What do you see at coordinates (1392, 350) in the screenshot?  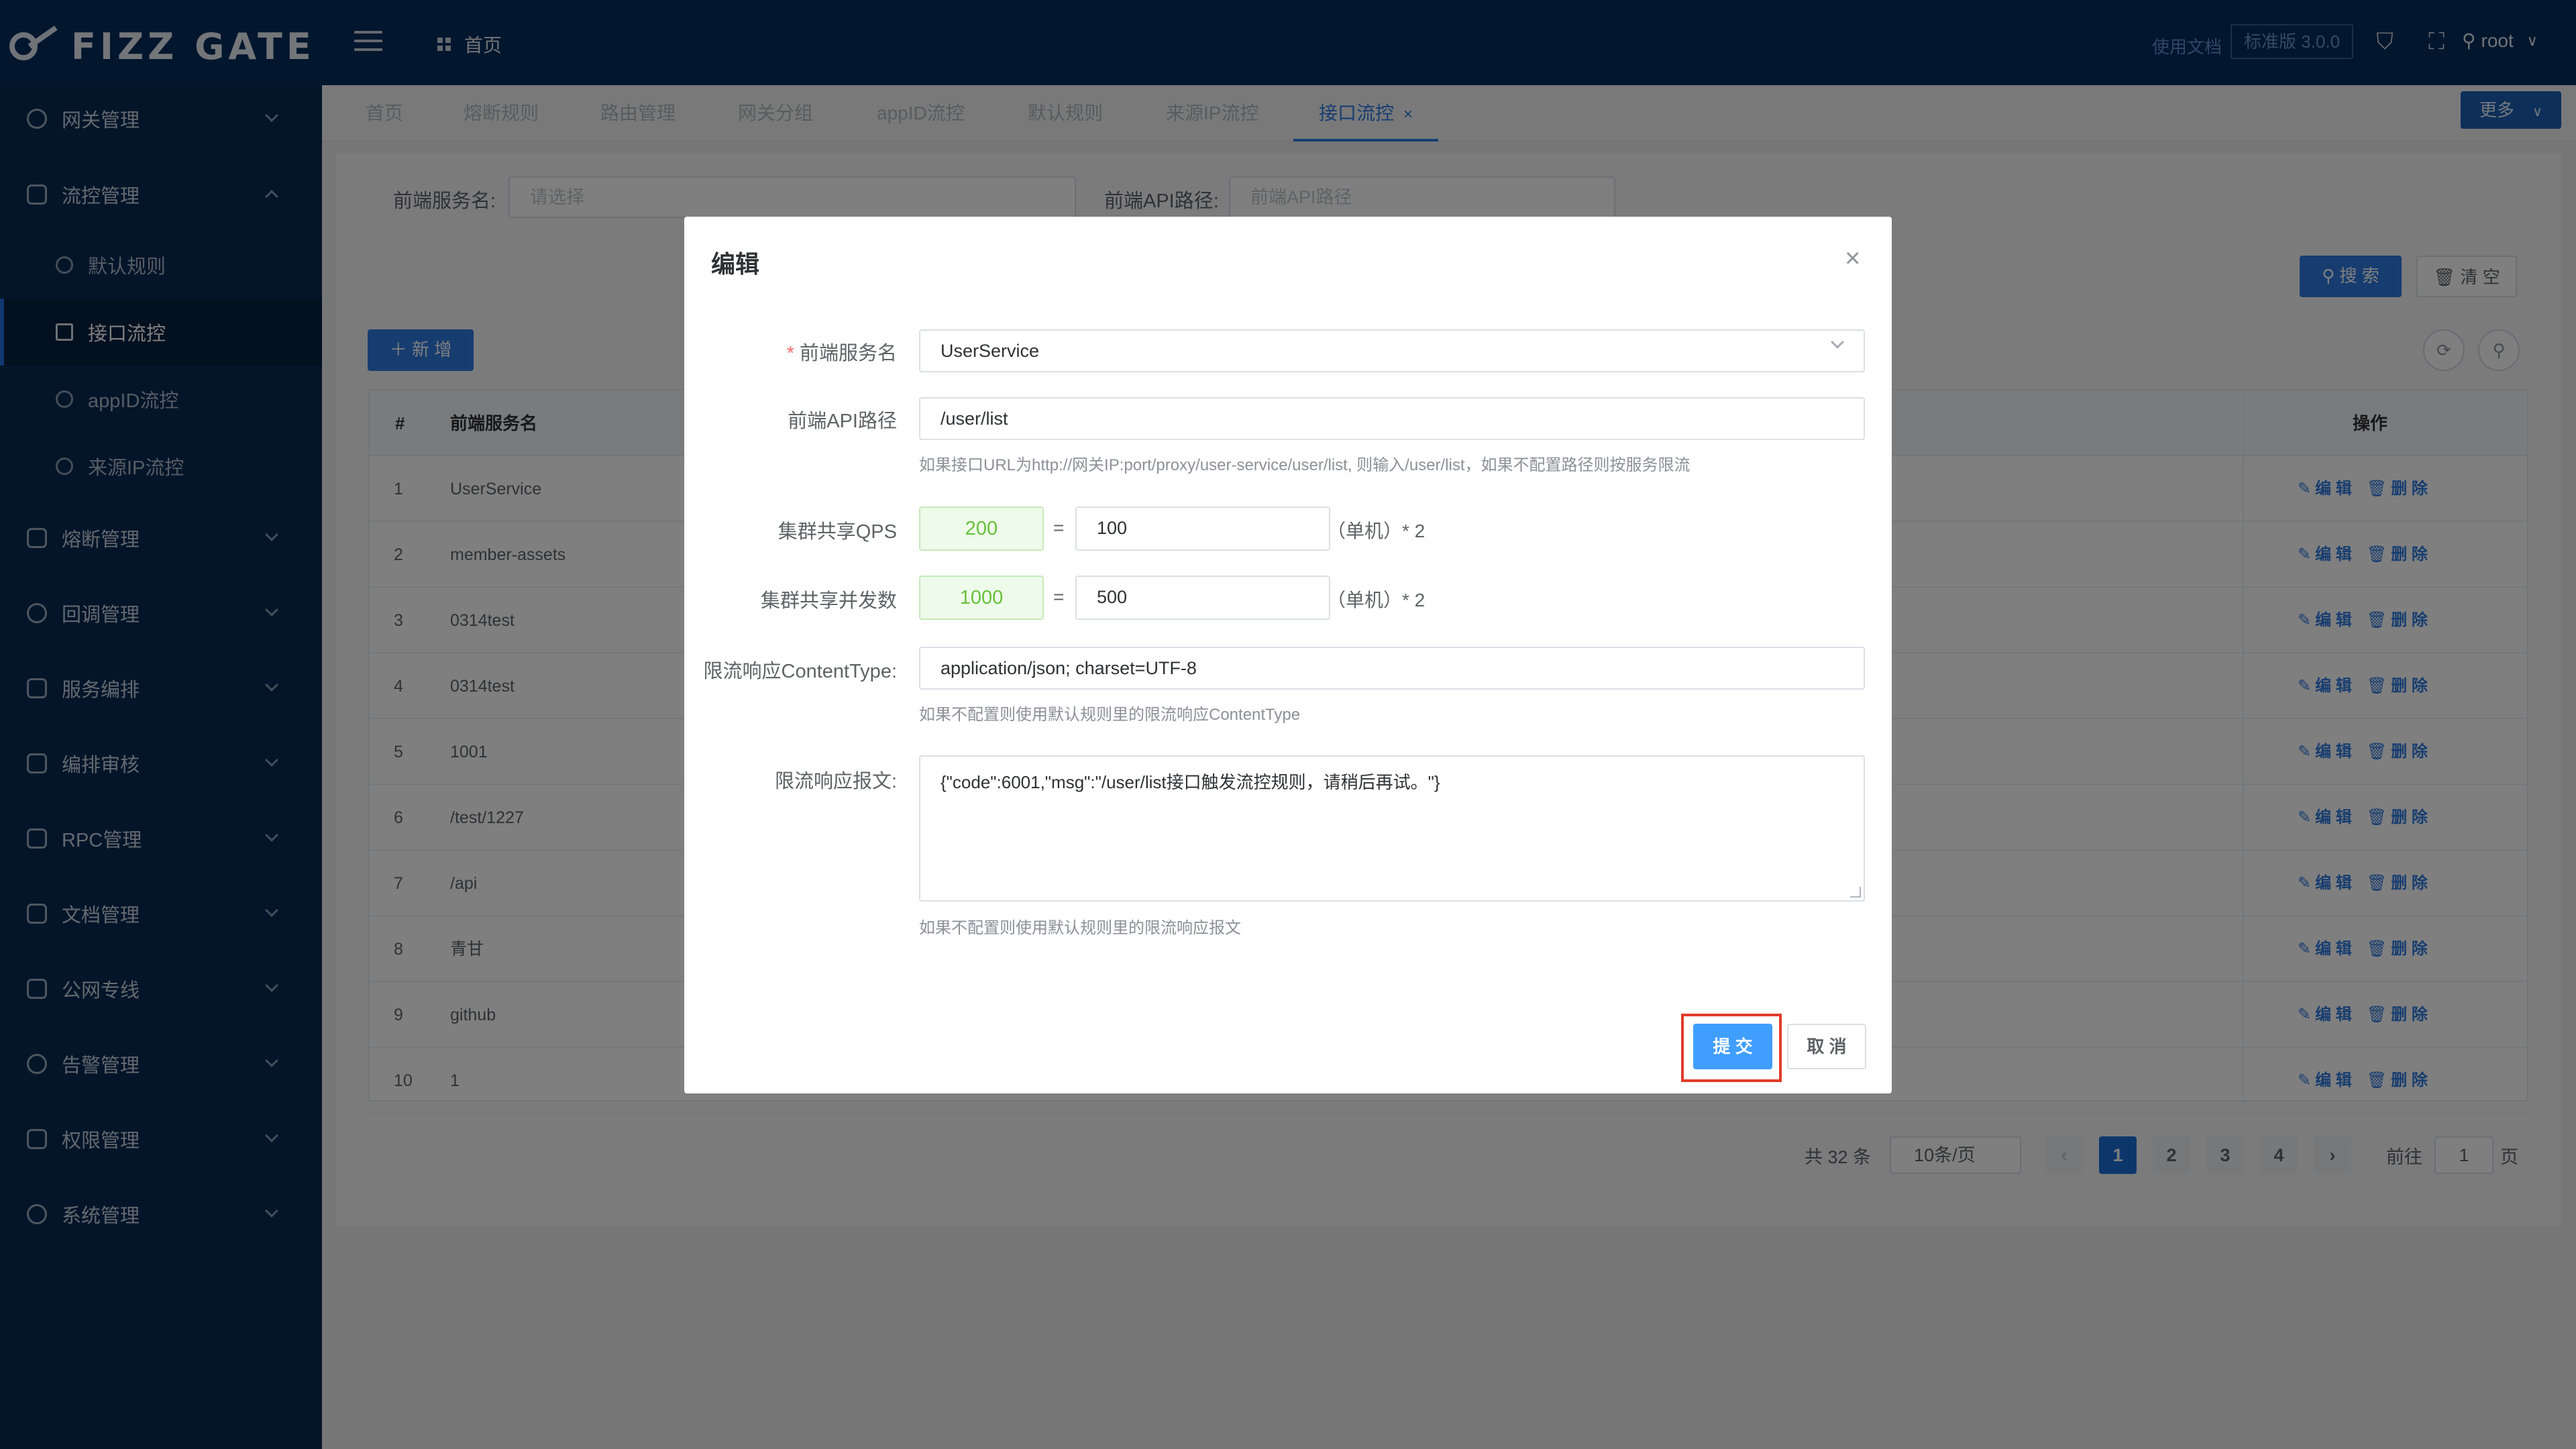 I see `service-select: UserService` at bounding box center [1392, 350].